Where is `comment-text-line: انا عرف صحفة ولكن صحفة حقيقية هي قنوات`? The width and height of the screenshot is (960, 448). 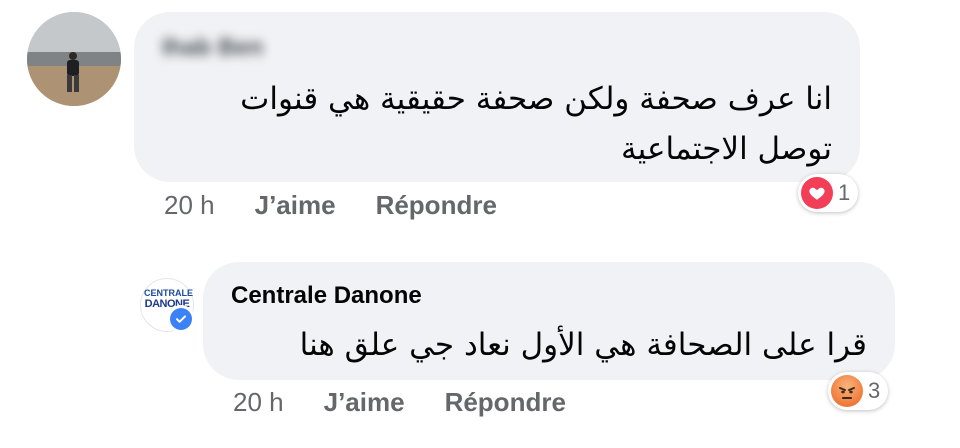
comment-text-line: انا عرف صحفة ولكن صحفة حقيقية هي قنوات is located at coordinates (536, 99).